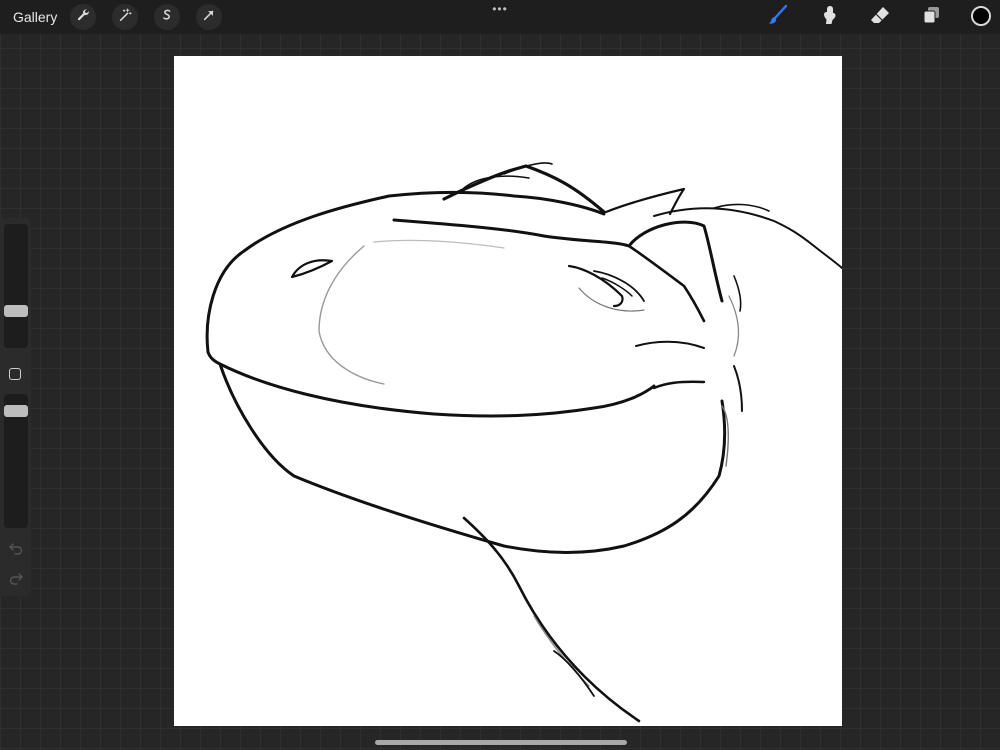 The image size is (1000, 750). I want to click on smudge-tool-button, so click(829, 17).